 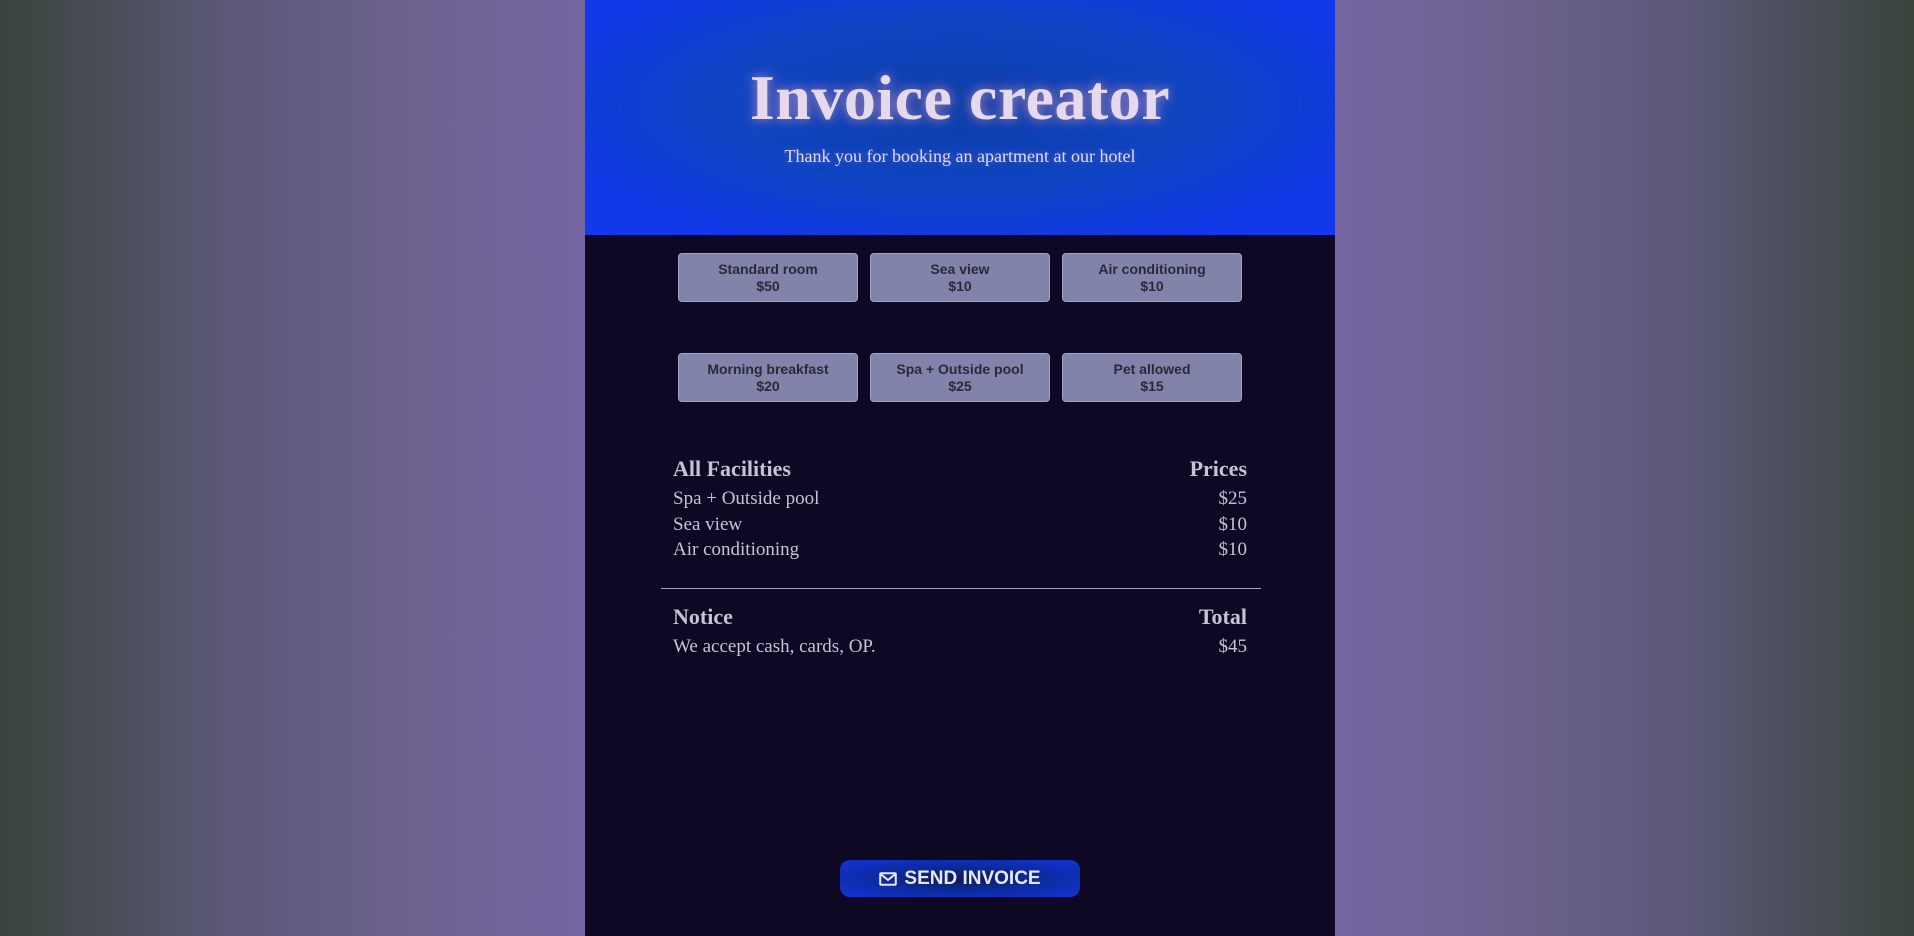 What do you see at coordinates (960, 386) in the screenshot?
I see `option-price: $25` at bounding box center [960, 386].